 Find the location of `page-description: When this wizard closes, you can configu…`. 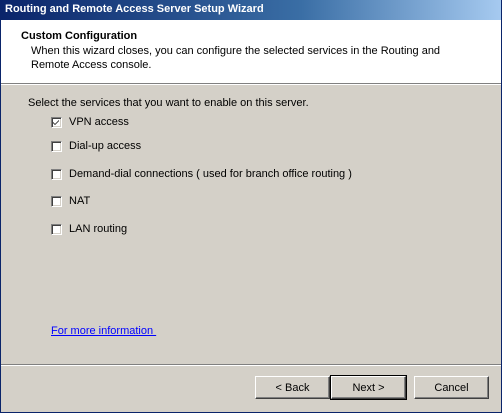

page-description: When this wizard closes, you can configu… is located at coordinates (236, 58).